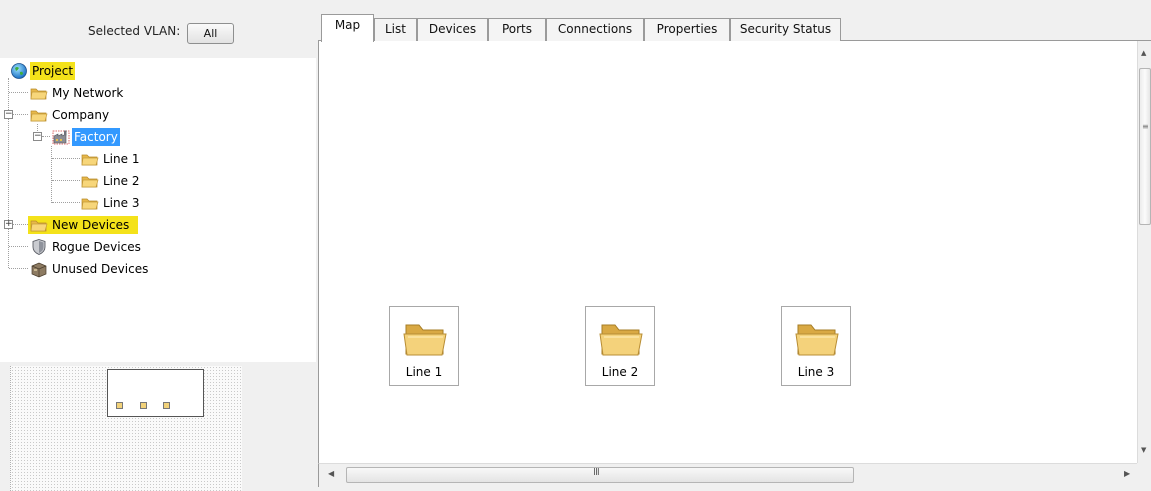  Describe the element at coordinates (96, 137) in the screenshot. I see `tree-label: Factory` at that location.